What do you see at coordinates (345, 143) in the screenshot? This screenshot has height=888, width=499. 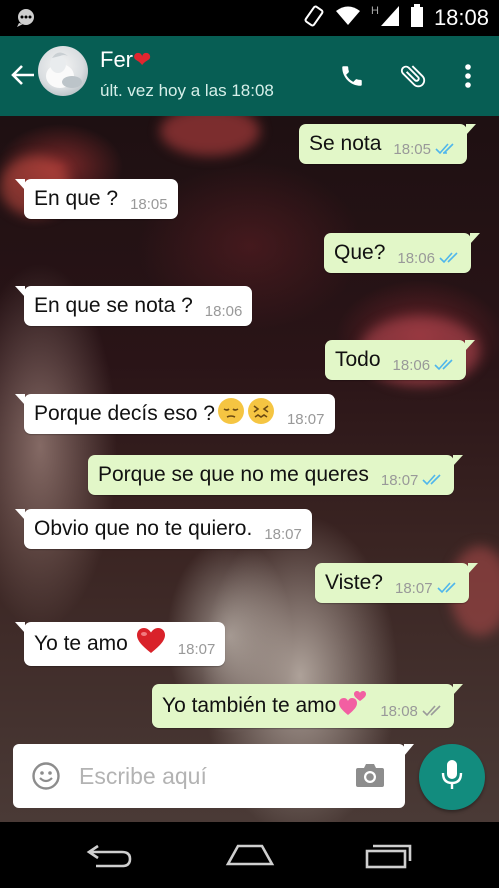 I see `message-text: Se nota` at bounding box center [345, 143].